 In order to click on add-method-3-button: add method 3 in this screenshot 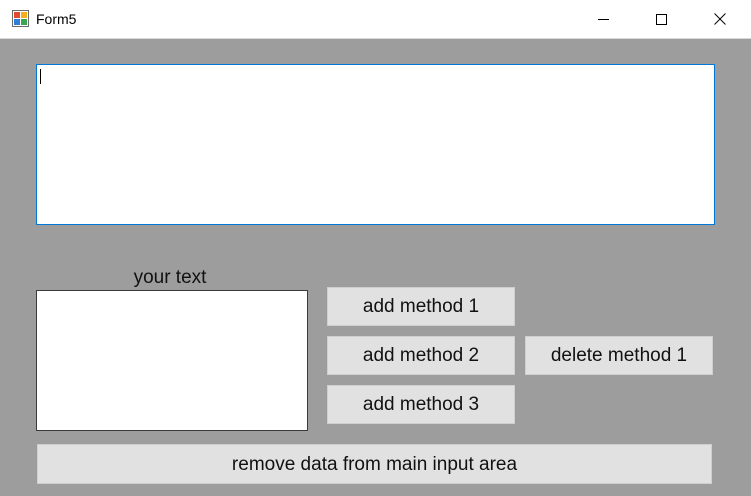, I will do `click(421, 404)`.